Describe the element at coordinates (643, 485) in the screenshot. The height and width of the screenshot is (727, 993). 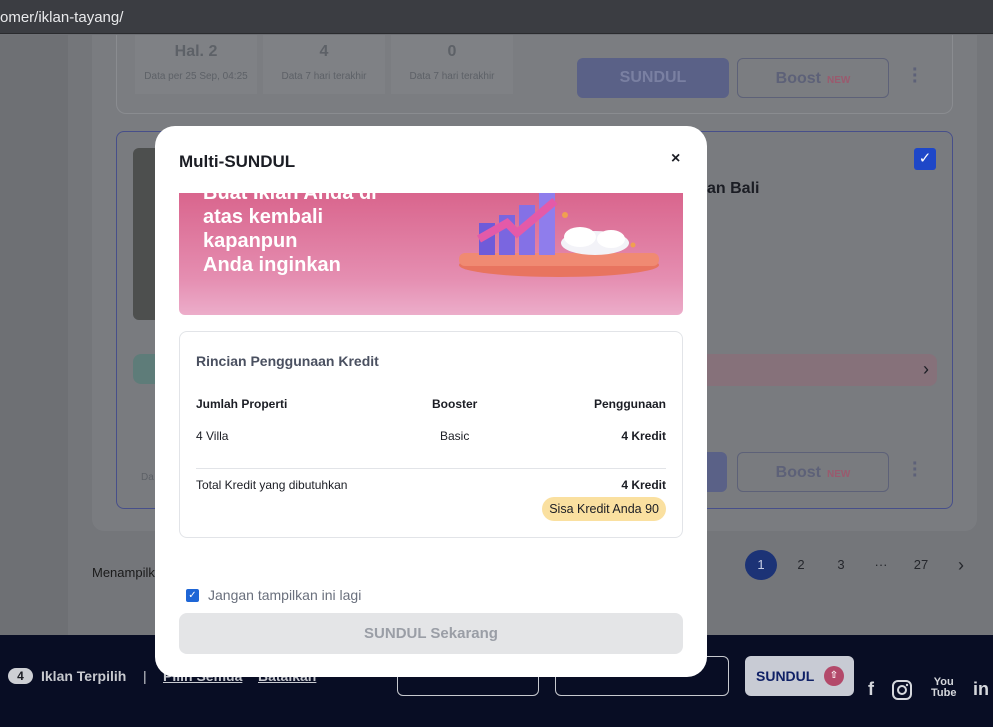
I see `total-credit-value: 4 Kredit` at that location.